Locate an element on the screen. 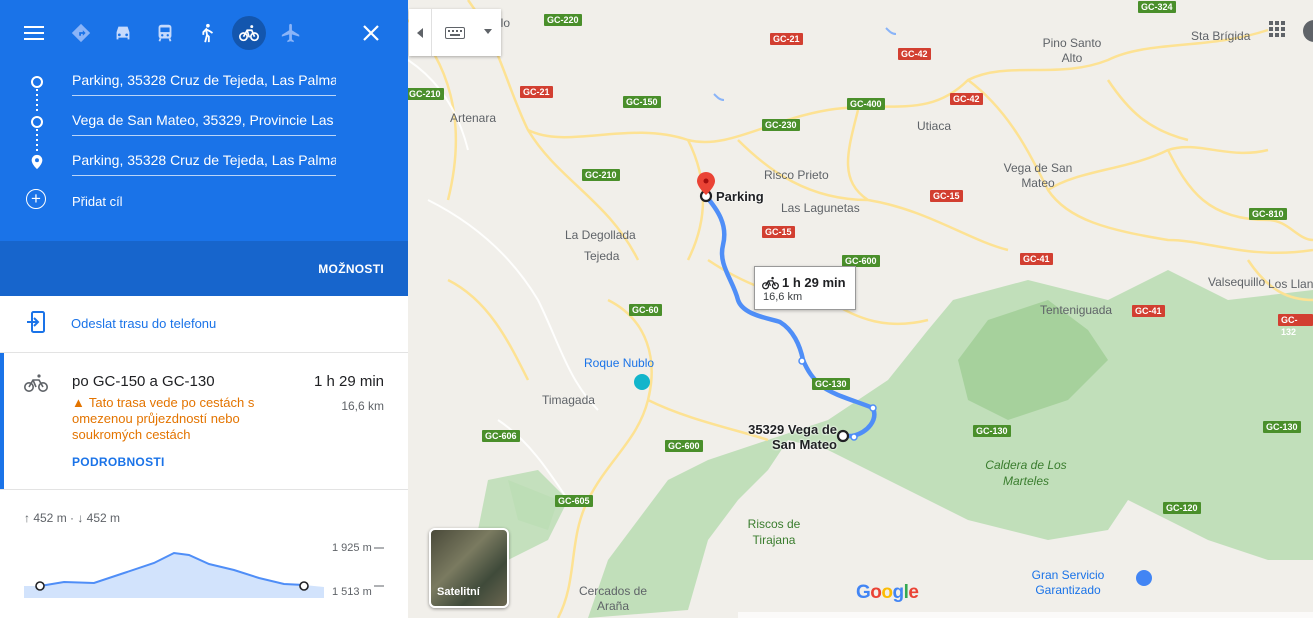 This screenshot has width=1313, height=618. road-shield: GC-120 is located at coordinates (1182, 508).